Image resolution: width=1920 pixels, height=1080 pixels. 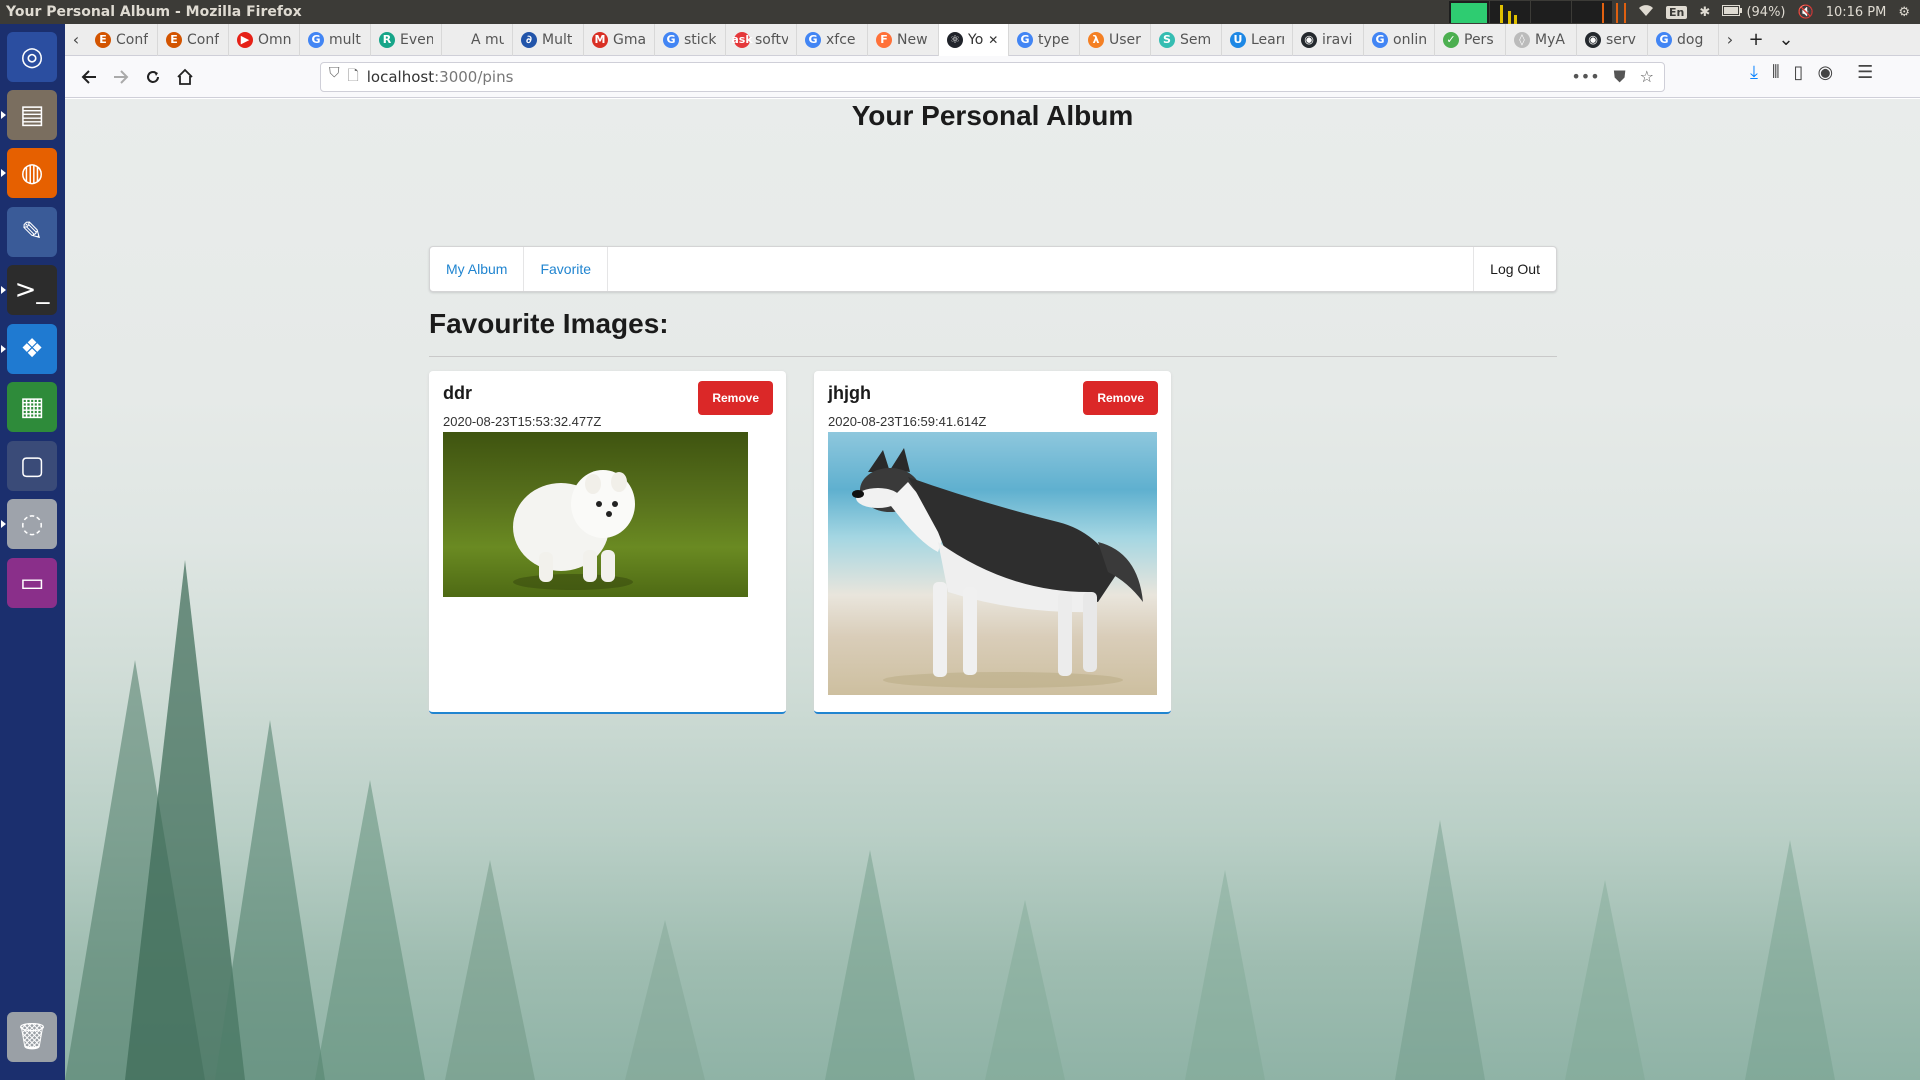 I want to click on browser-tab: Gonlin, so click(x=1399, y=39).